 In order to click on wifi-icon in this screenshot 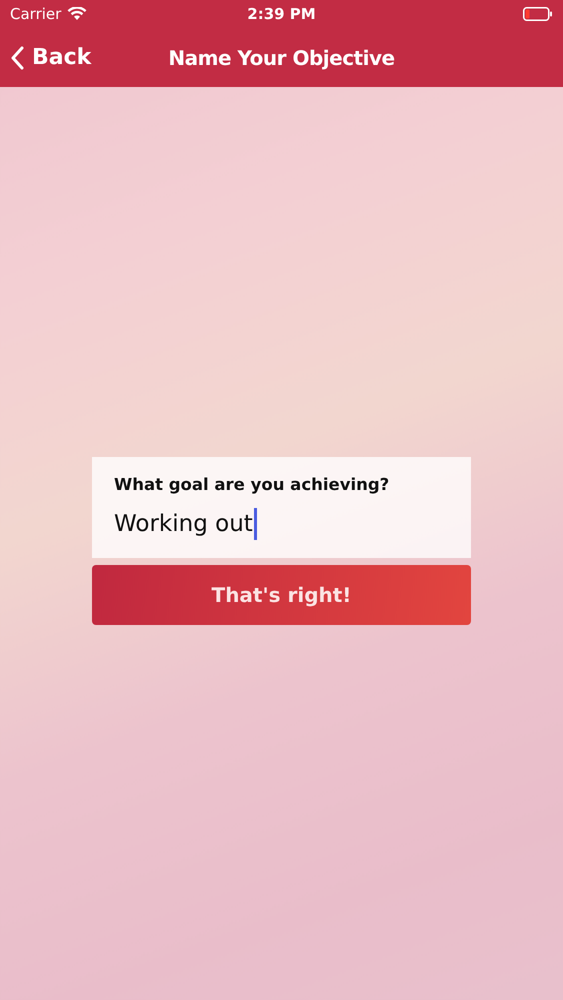, I will do `click(77, 14)`.